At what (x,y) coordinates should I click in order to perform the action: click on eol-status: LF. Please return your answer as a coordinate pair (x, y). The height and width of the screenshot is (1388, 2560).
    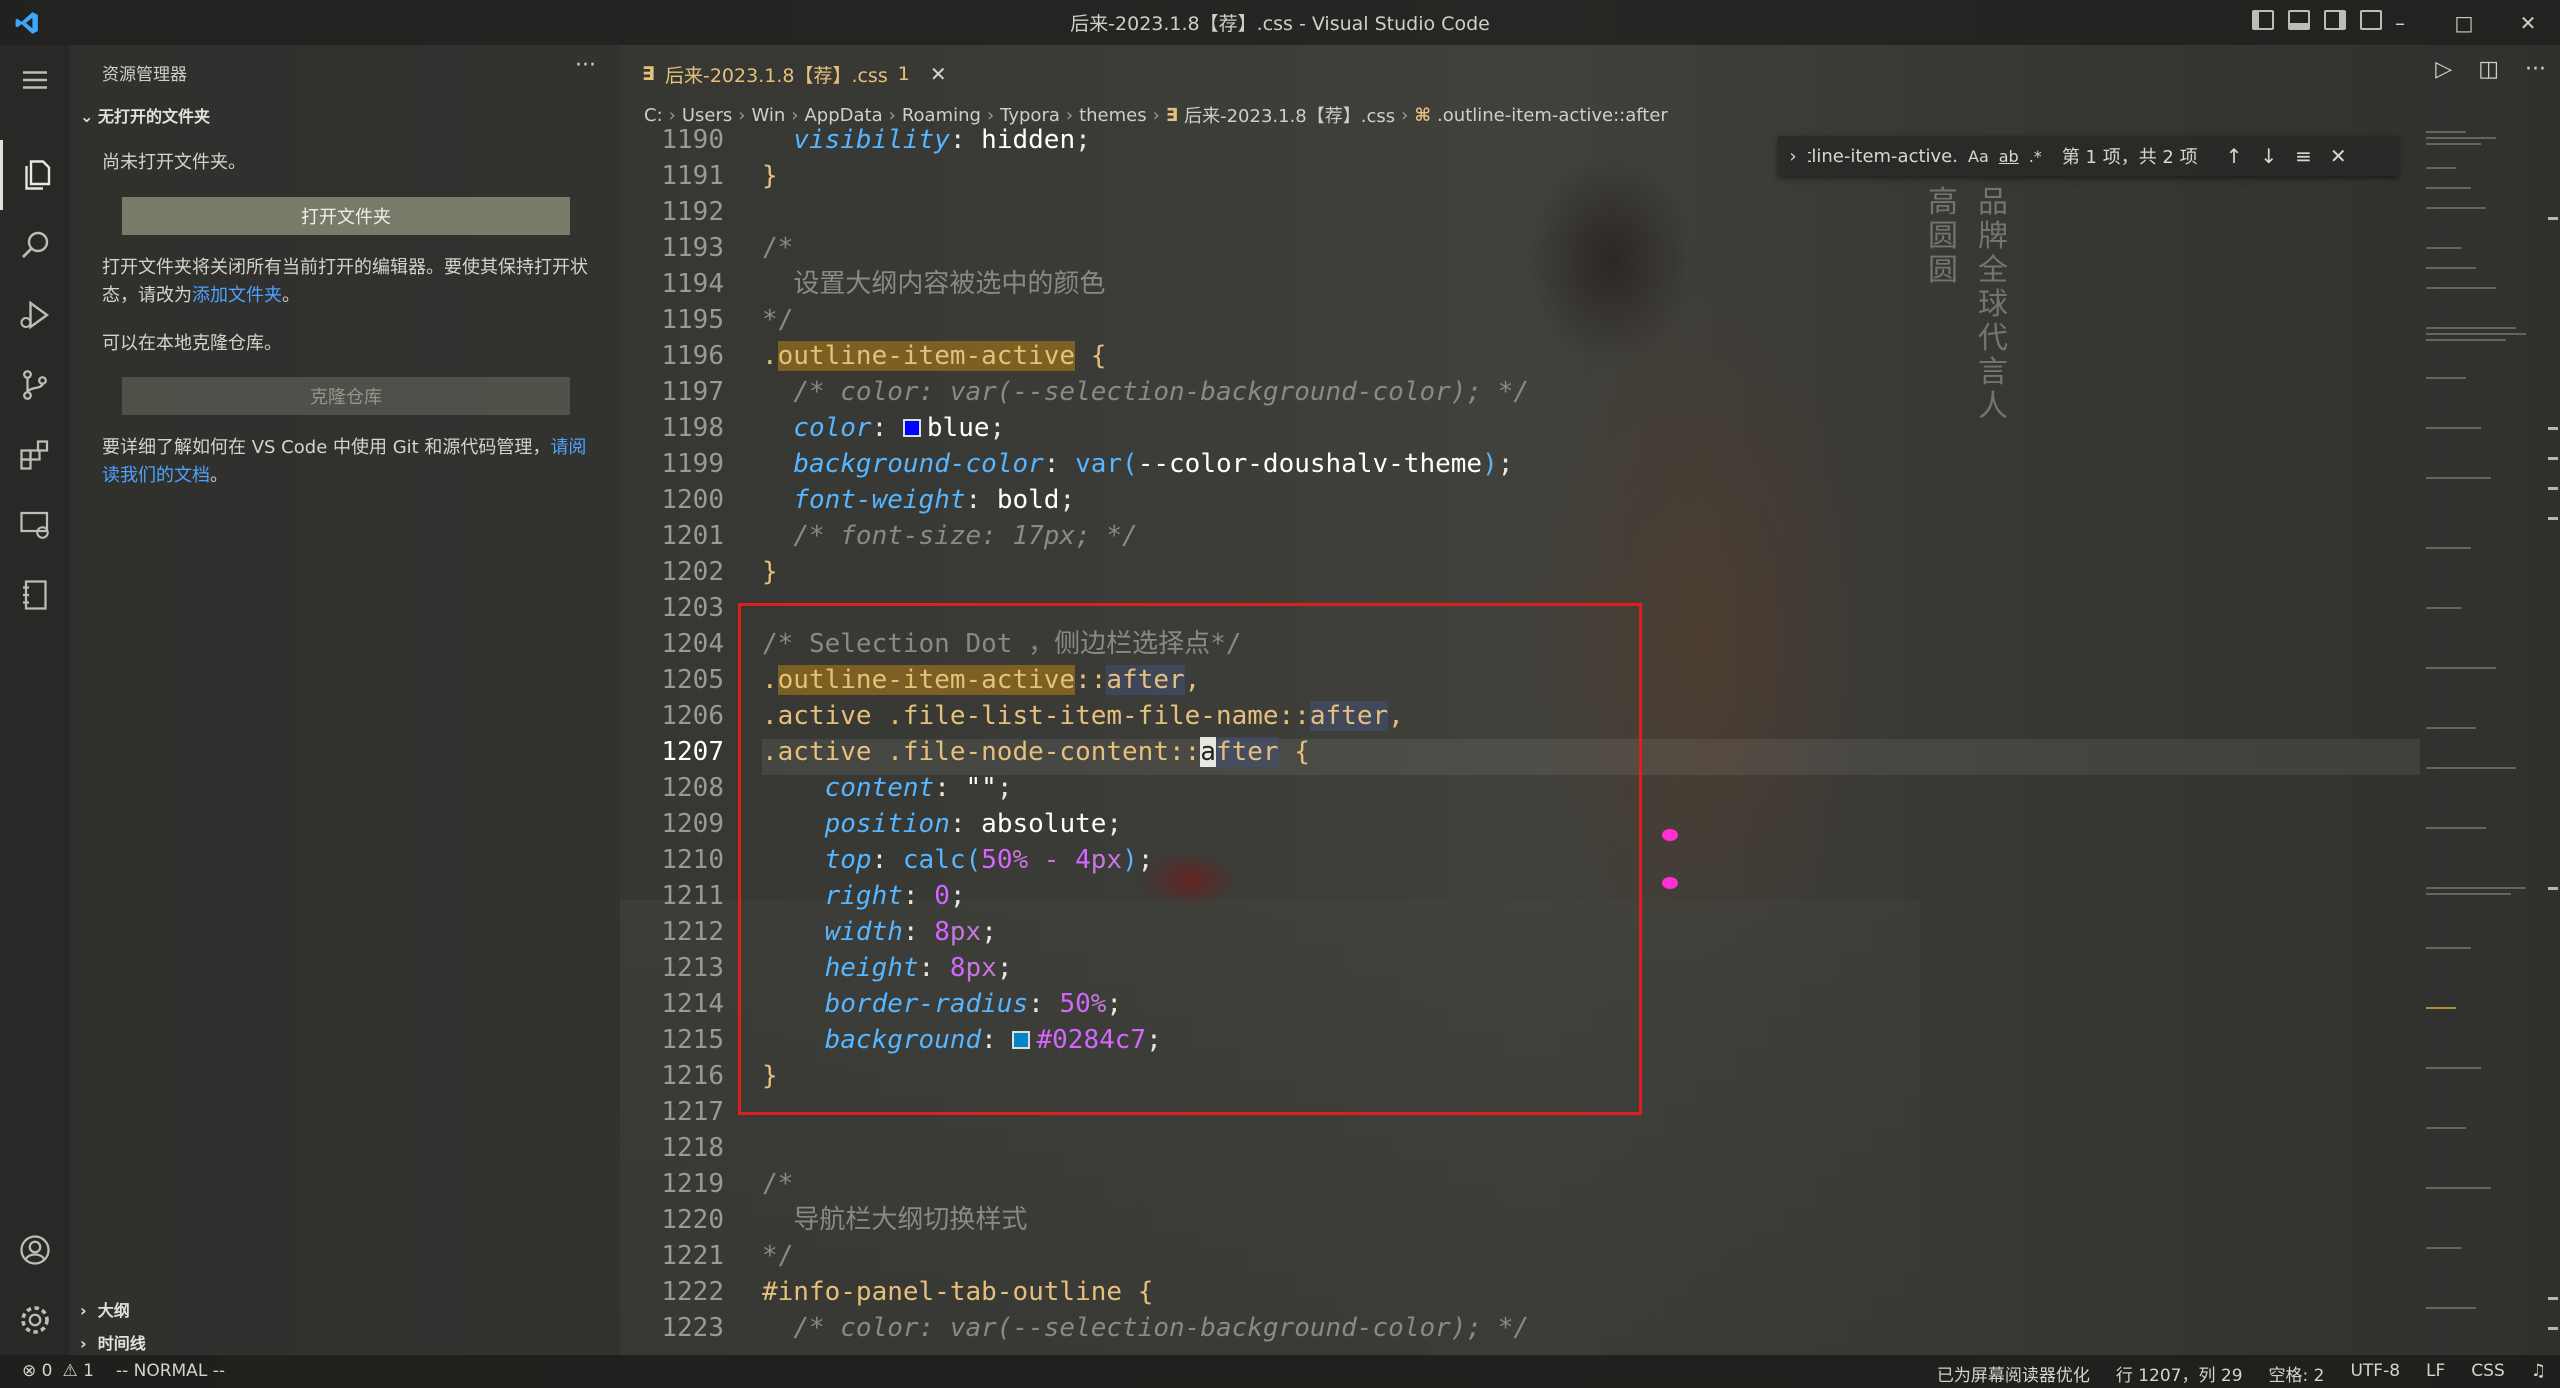
    Looking at the image, I should click on (2435, 1373).